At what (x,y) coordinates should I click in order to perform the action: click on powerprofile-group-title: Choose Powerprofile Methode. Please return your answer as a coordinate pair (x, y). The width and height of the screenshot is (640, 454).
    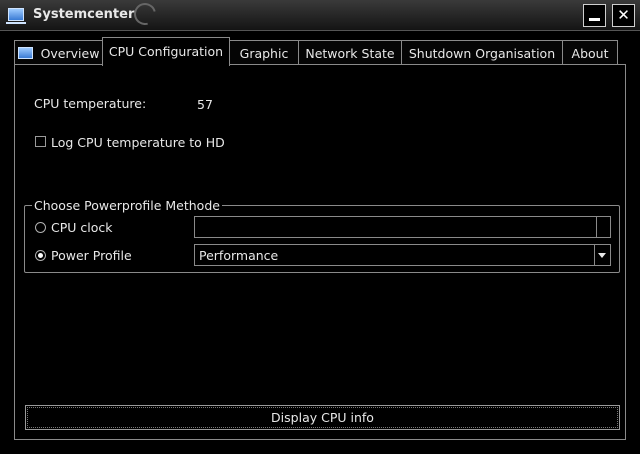
    Looking at the image, I should click on (127, 205).